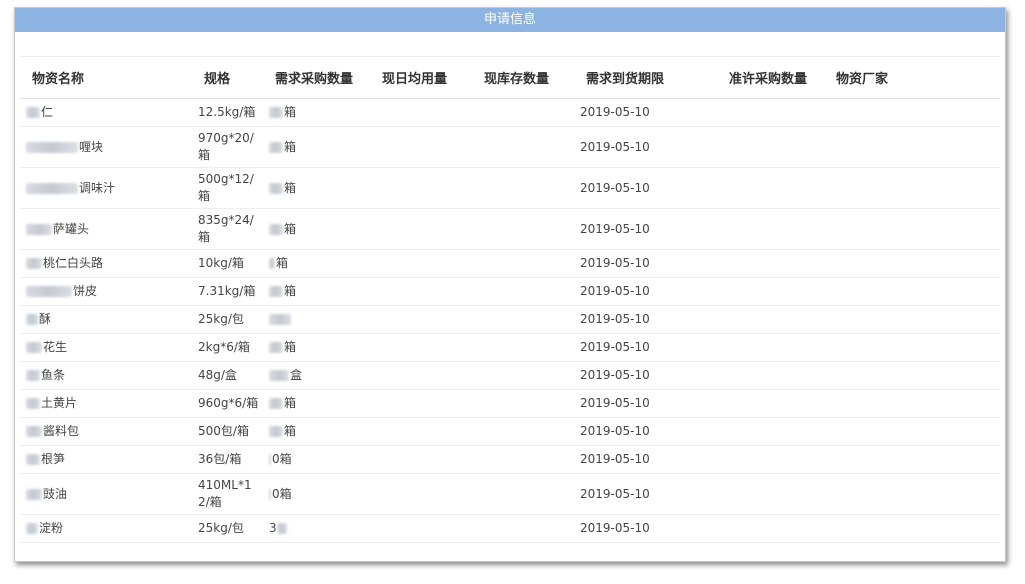  Describe the element at coordinates (316, 77) in the screenshot. I see `col-header-required-qty: 需求采购数量` at that location.